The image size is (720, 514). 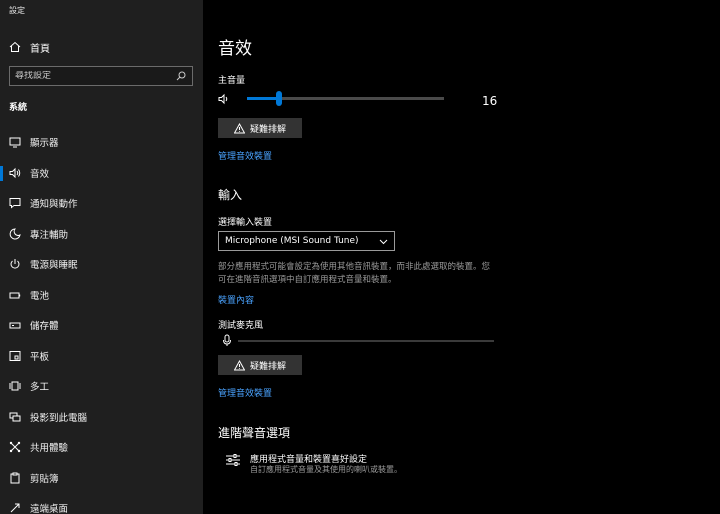 I want to click on master-volume-label: 主音量, so click(x=232, y=81).